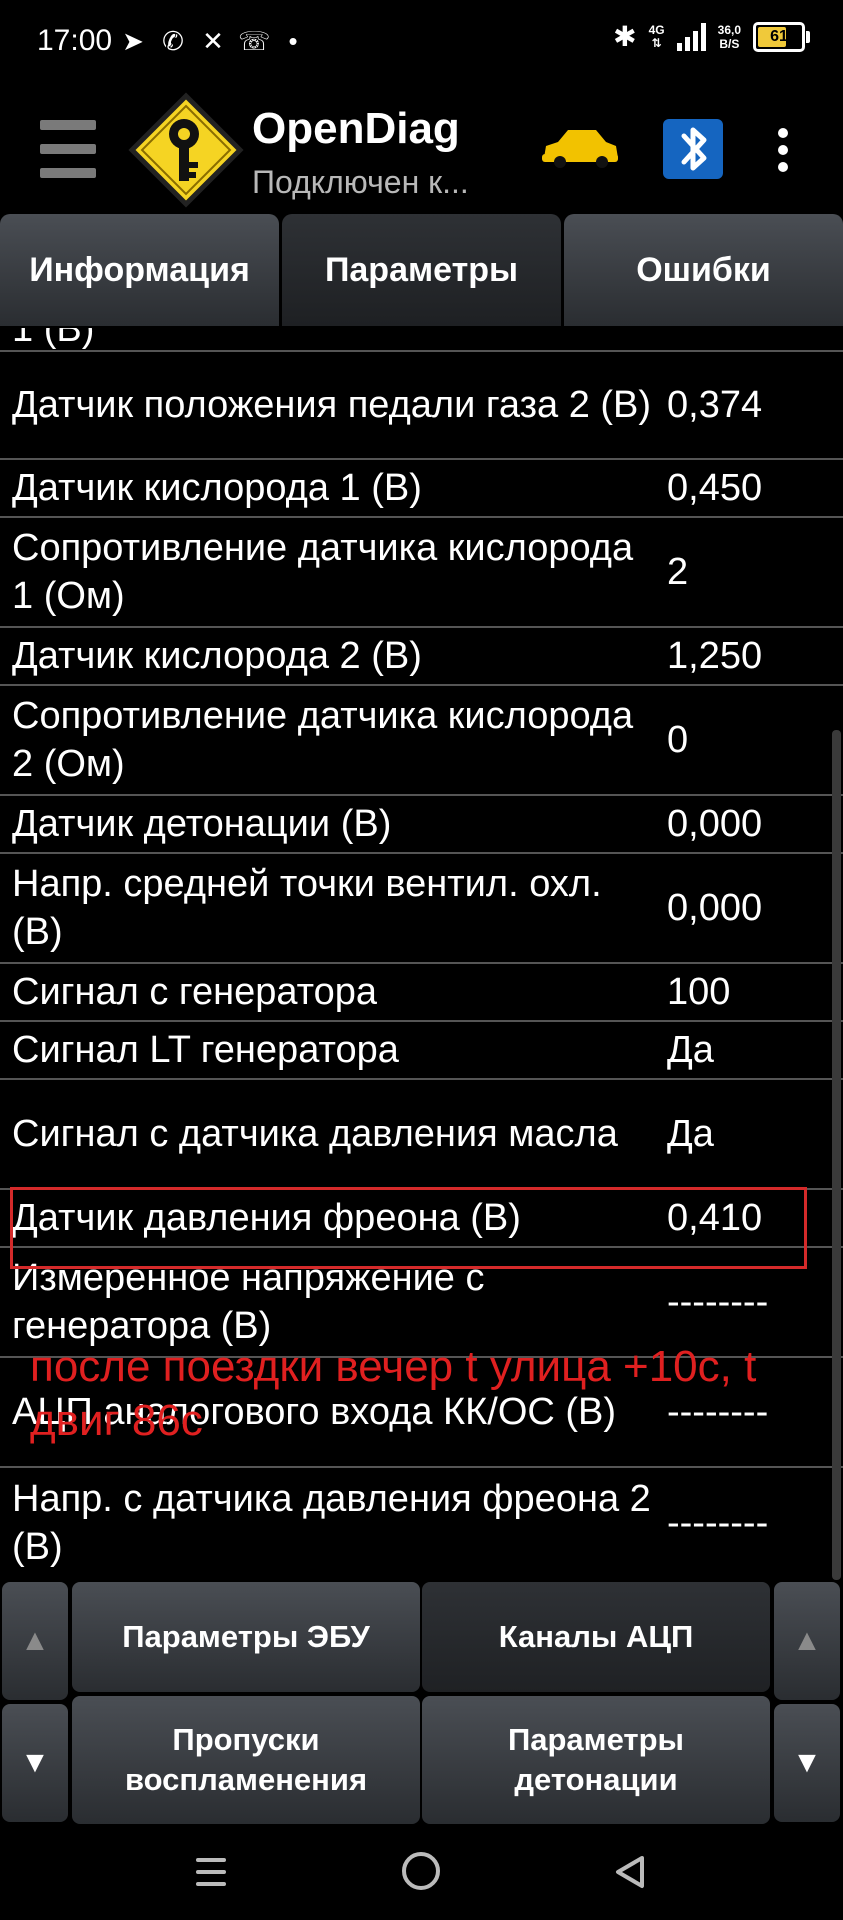 This screenshot has height=1920, width=843. I want to click on network-type: 4G ⇅, so click(656, 36).